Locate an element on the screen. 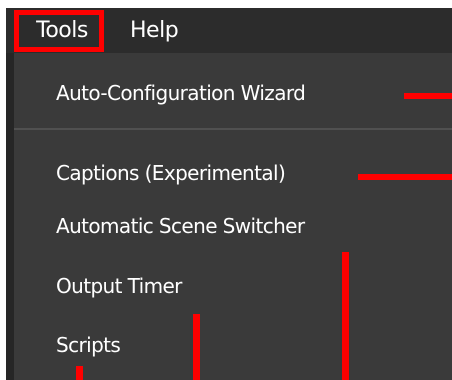 The width and height of the screenshot is (452, 380). menu-item-scripts: Scripts is located at coordinates (88, 345).